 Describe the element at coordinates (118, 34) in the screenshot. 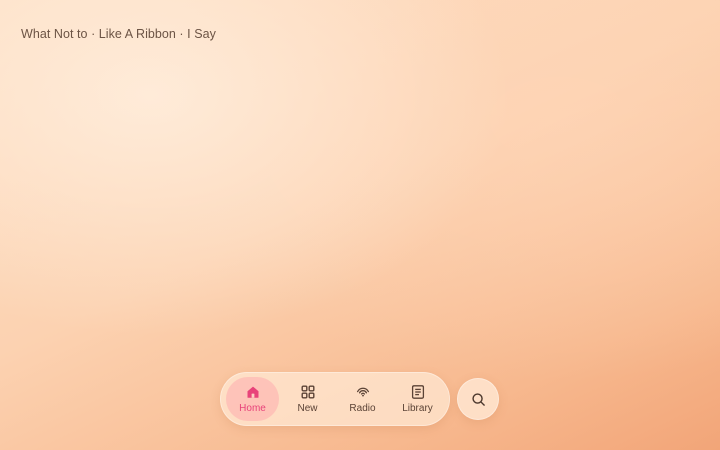

I see `now-playing-text: What Not to · Like A Ribbon · I Say` at that location.